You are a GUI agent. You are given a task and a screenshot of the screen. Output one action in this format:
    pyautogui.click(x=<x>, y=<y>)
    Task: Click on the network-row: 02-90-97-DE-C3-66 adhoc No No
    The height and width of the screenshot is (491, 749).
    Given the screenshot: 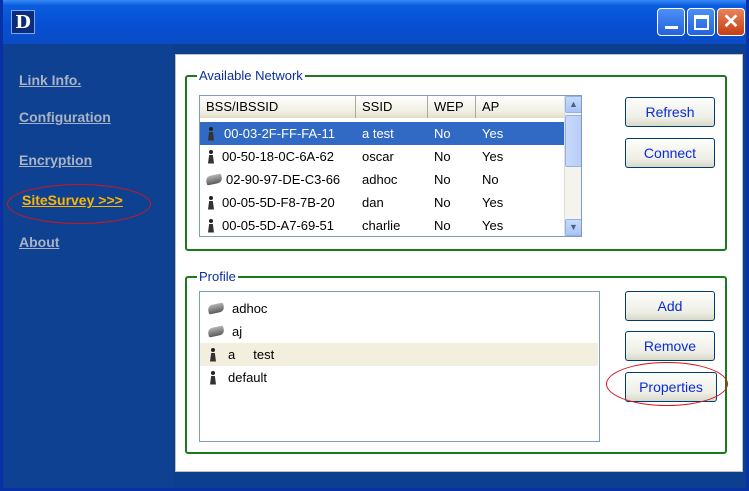 What is the action you would take?
    pyautogui.click(x=383, y=179)
    